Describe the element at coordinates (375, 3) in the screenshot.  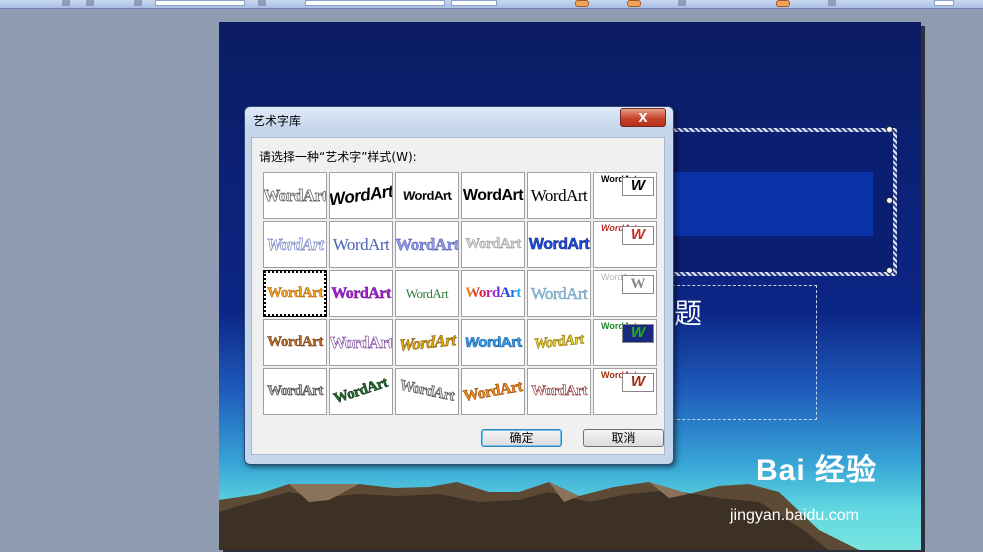
I see `font-box` at that location.